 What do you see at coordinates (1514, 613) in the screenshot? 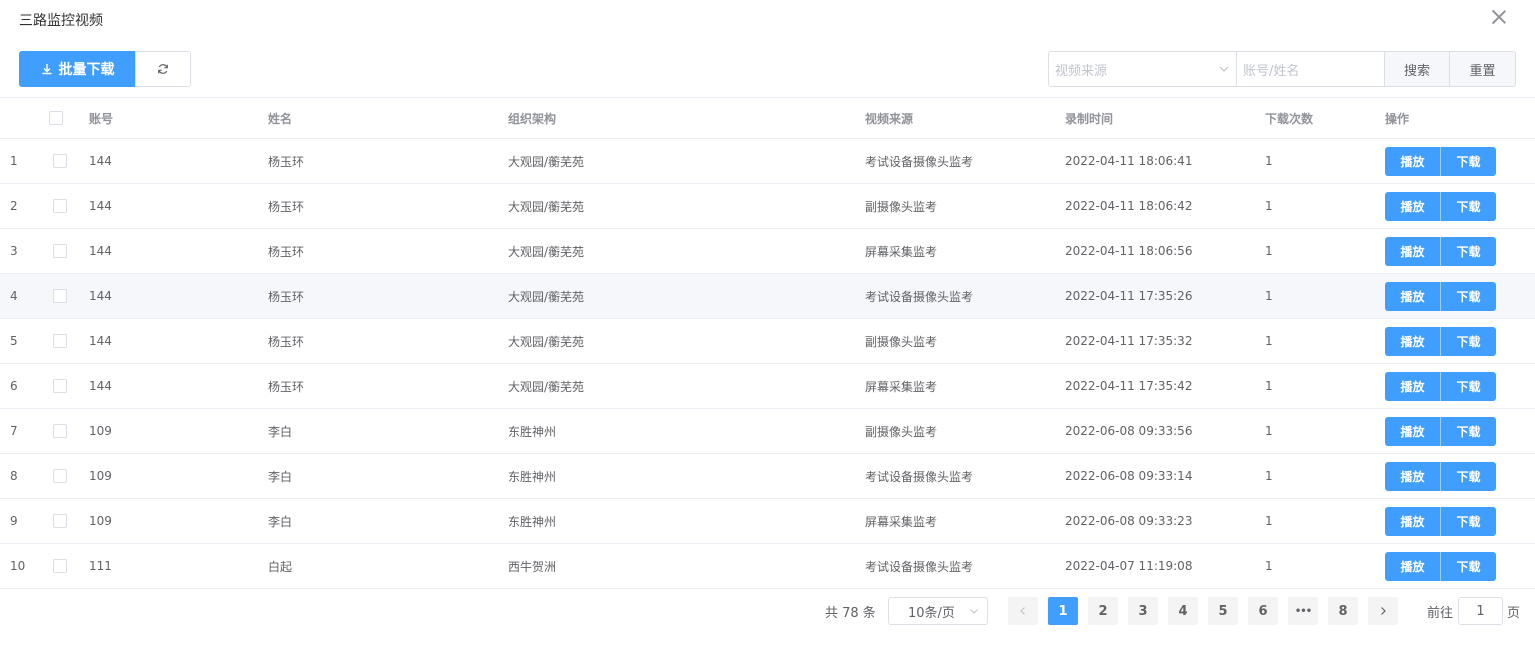
I see `goto-suffix: 页` at bounding box center [1514, 613].